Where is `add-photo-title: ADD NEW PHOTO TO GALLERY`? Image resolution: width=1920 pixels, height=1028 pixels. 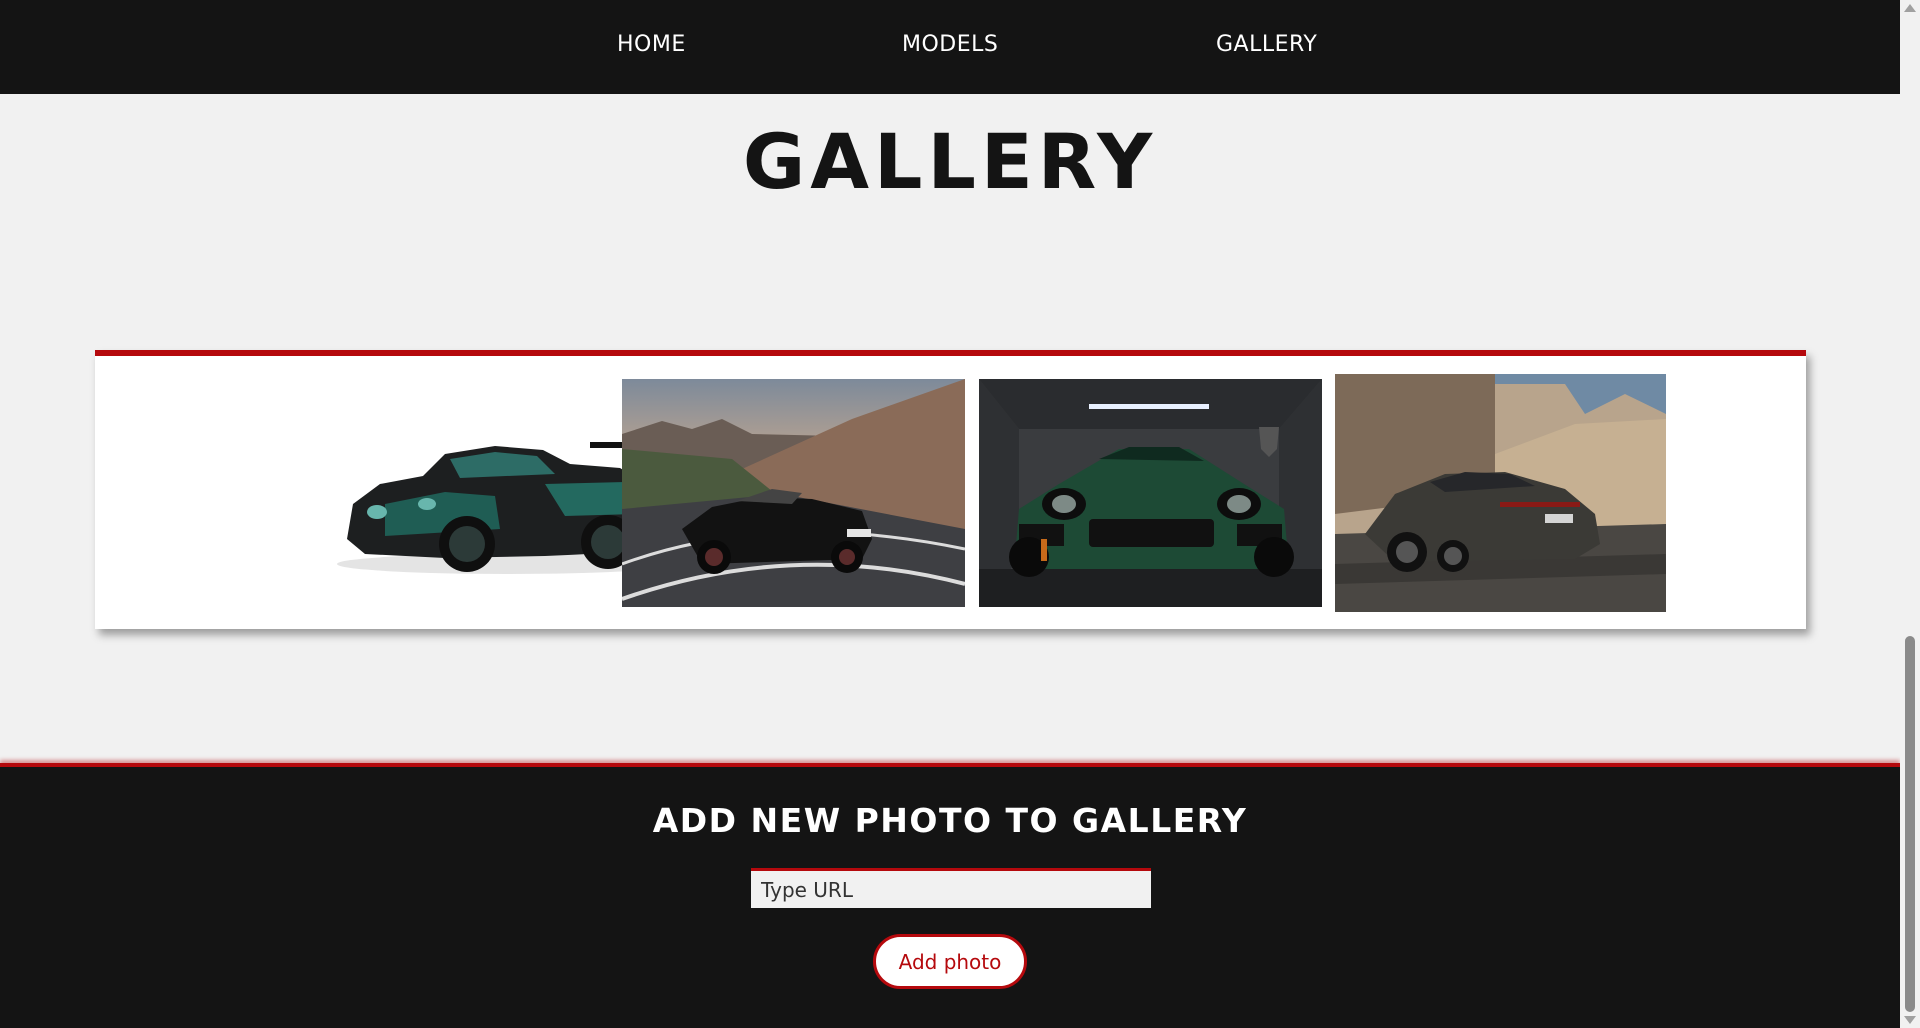
add-photo-title: ADD NEW PHOTO TO GALLERY is located at coordinates (950, 820).